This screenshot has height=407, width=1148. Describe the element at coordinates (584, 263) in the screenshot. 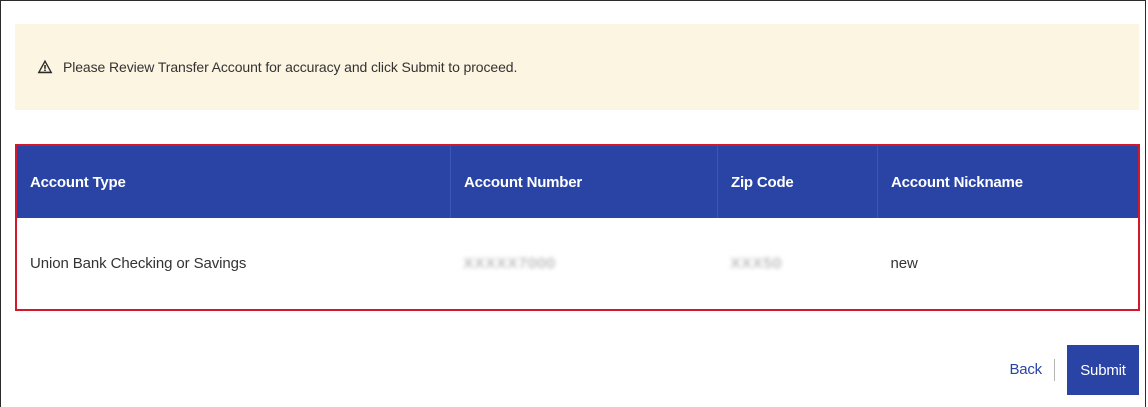

I see `cell-account-number: XXXXX7000` at that location.